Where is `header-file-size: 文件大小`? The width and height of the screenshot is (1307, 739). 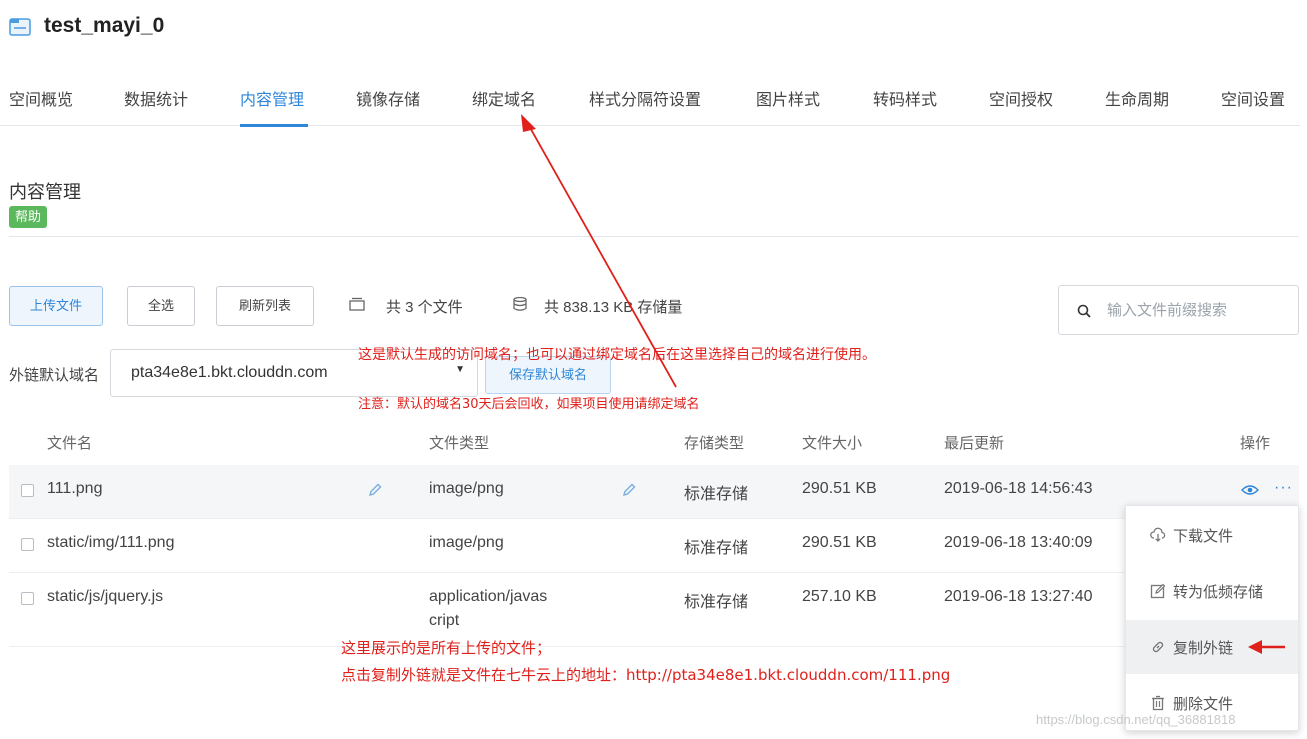 header-file-size: 文件大小 is located at coordinates (832, 443).